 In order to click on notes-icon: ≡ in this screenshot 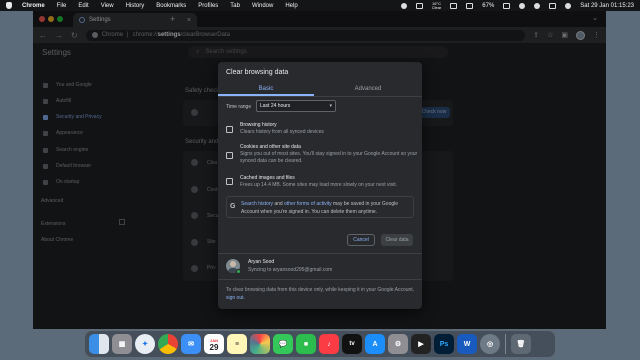, I will do `click(237, 344)`.